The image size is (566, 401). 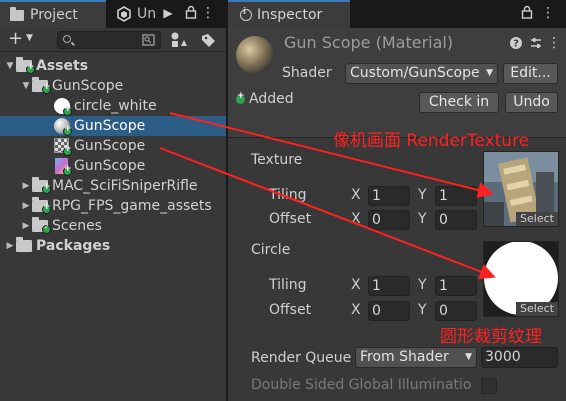 What do you see at coordinates (536, 43) in the screenshot?
I see `presets-icon` at bounding box center [536, 43].